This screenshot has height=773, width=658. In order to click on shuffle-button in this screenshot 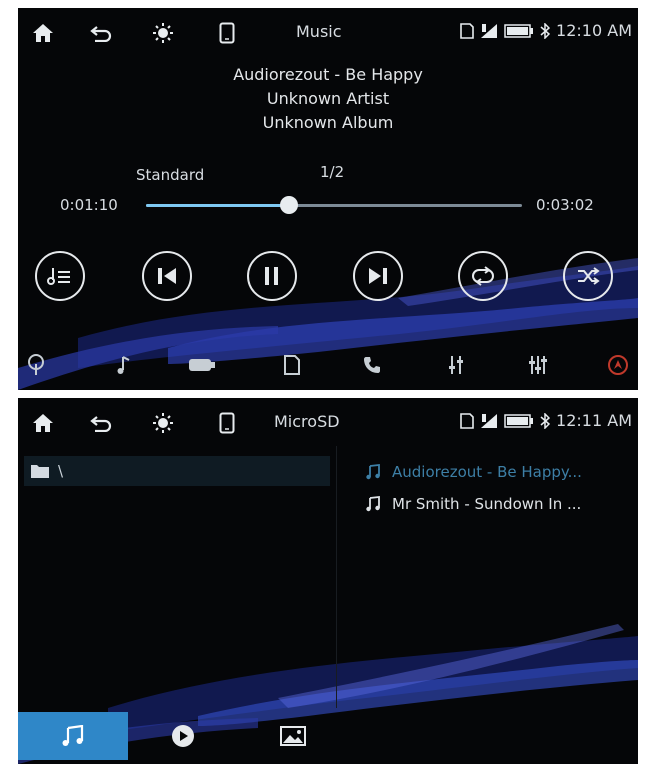, I will do `click(588, 276)`.